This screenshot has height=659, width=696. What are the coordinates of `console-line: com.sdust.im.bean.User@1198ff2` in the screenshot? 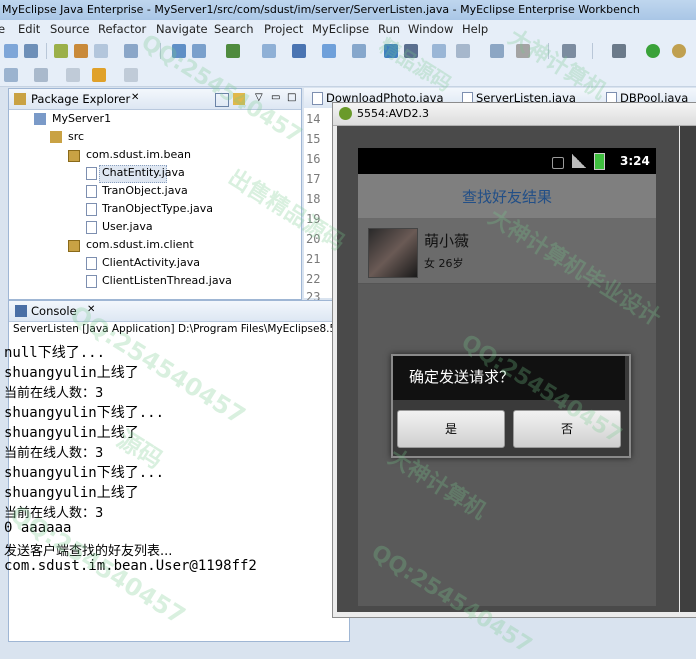 It's located at (130, 566).